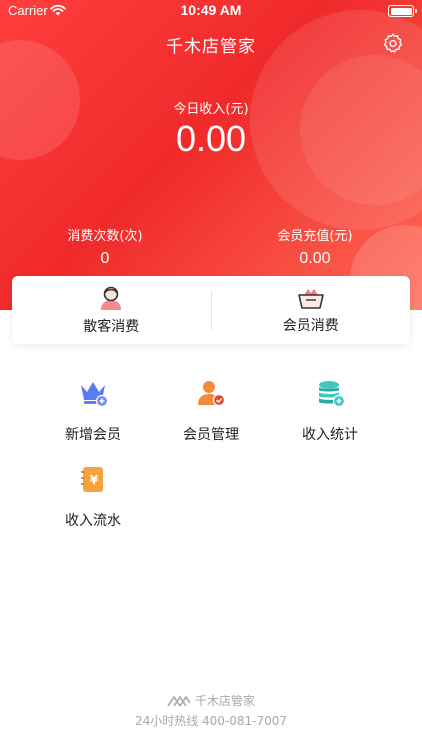 This screenshot has height=750, width=422. What do you see at coordinates (310, 325) in the screenshot?
I see `member-consume-label: 会员消费` at bounding box center [310, 325].